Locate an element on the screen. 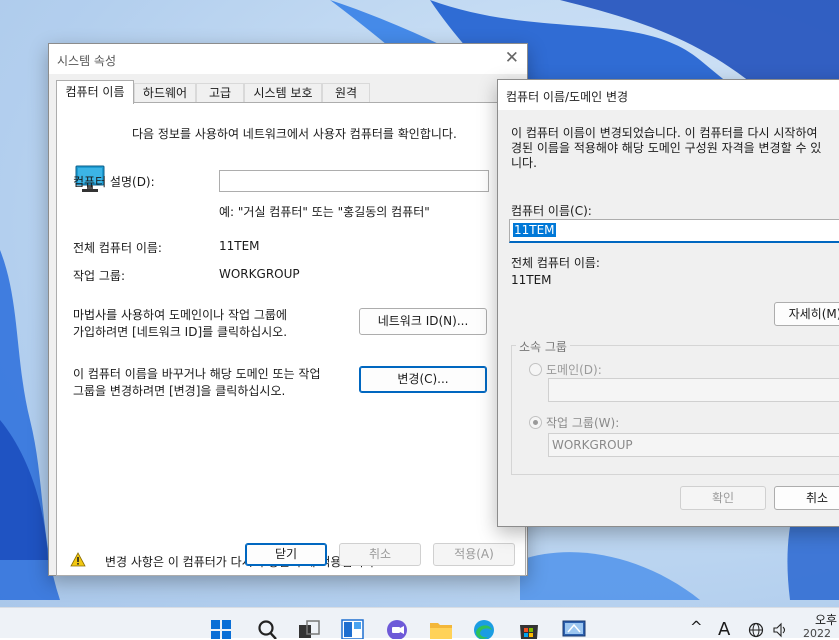 This screenshot has width=839, height=640. workgroup-radio-dot is located at coordinates (535, 422).